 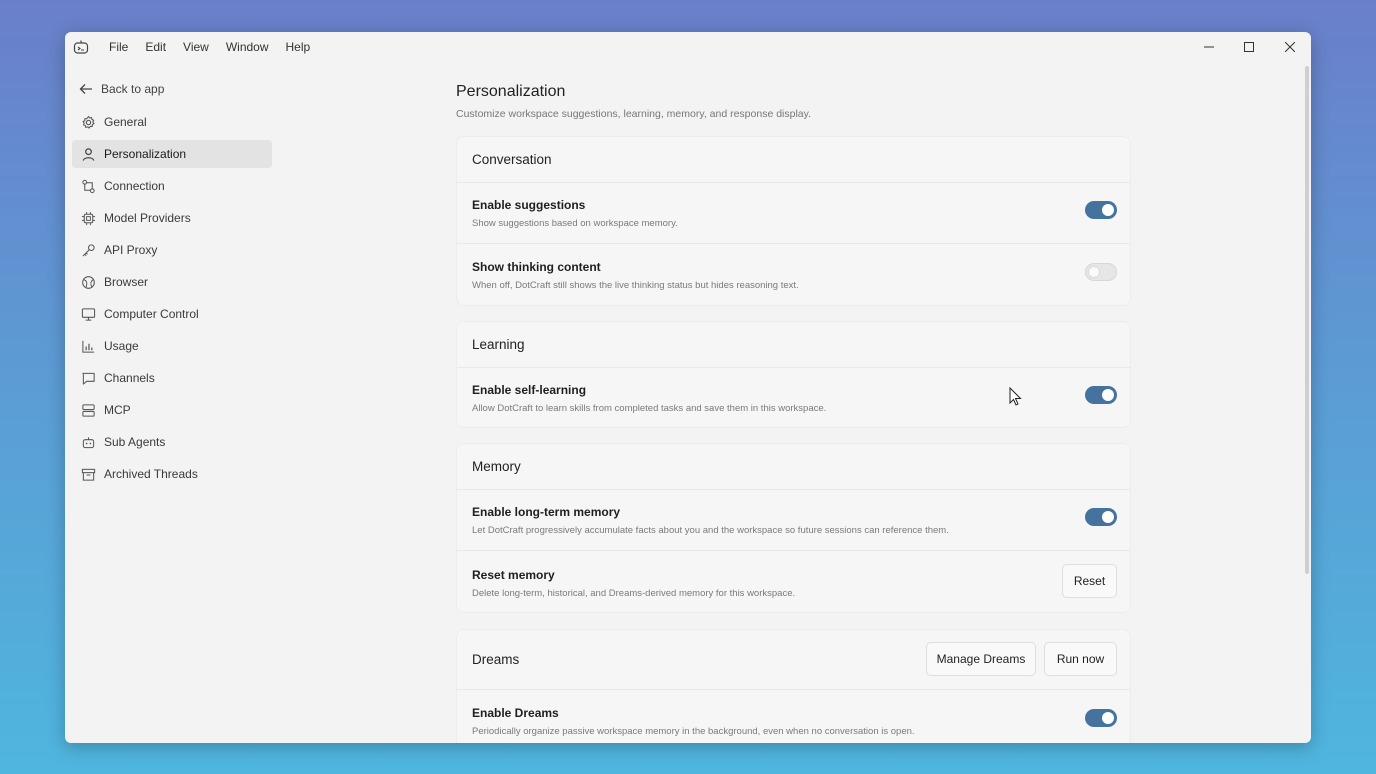 What do you see at coordinates (88, 282) in the screenshot?
I see `globe-icon` at bounding box center [88, 282].